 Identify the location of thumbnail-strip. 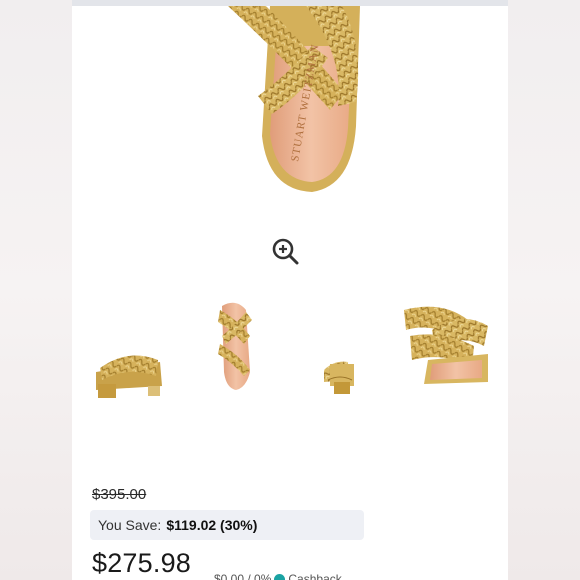
(295, 355).